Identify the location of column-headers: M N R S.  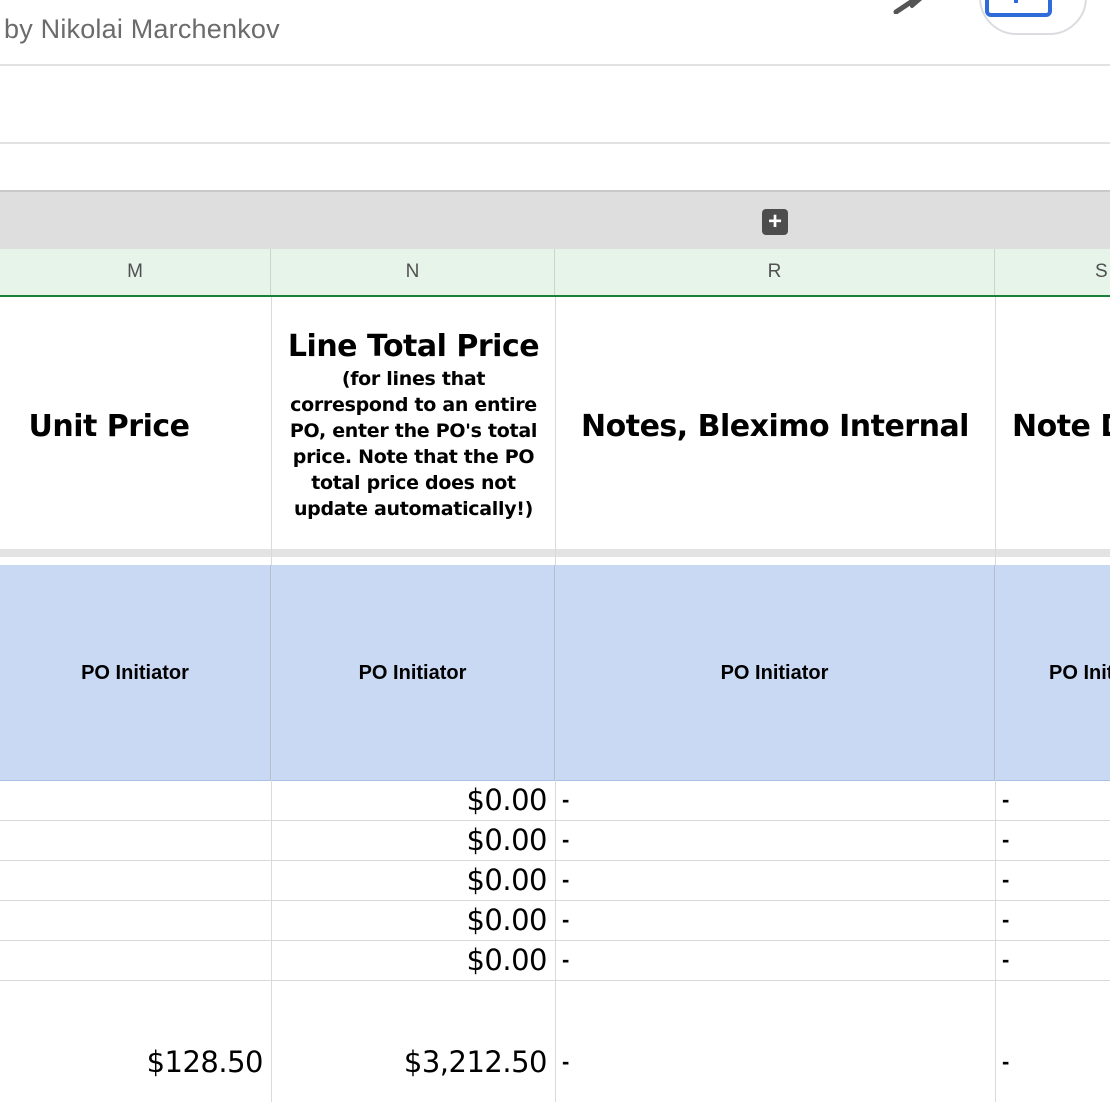
(555, 273).